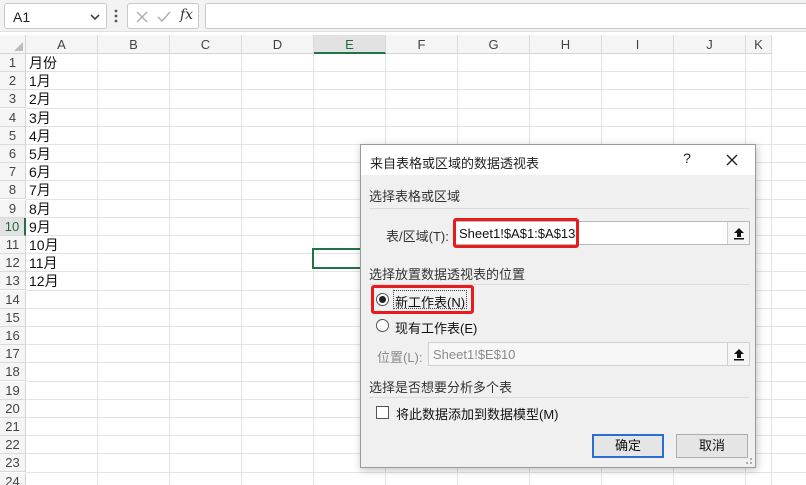 This screenshot has width=806, height=485. Describe the element at coordinates (589, 354) in the screenshot. I see `location-input: Sheet1!$E$10` at that location.